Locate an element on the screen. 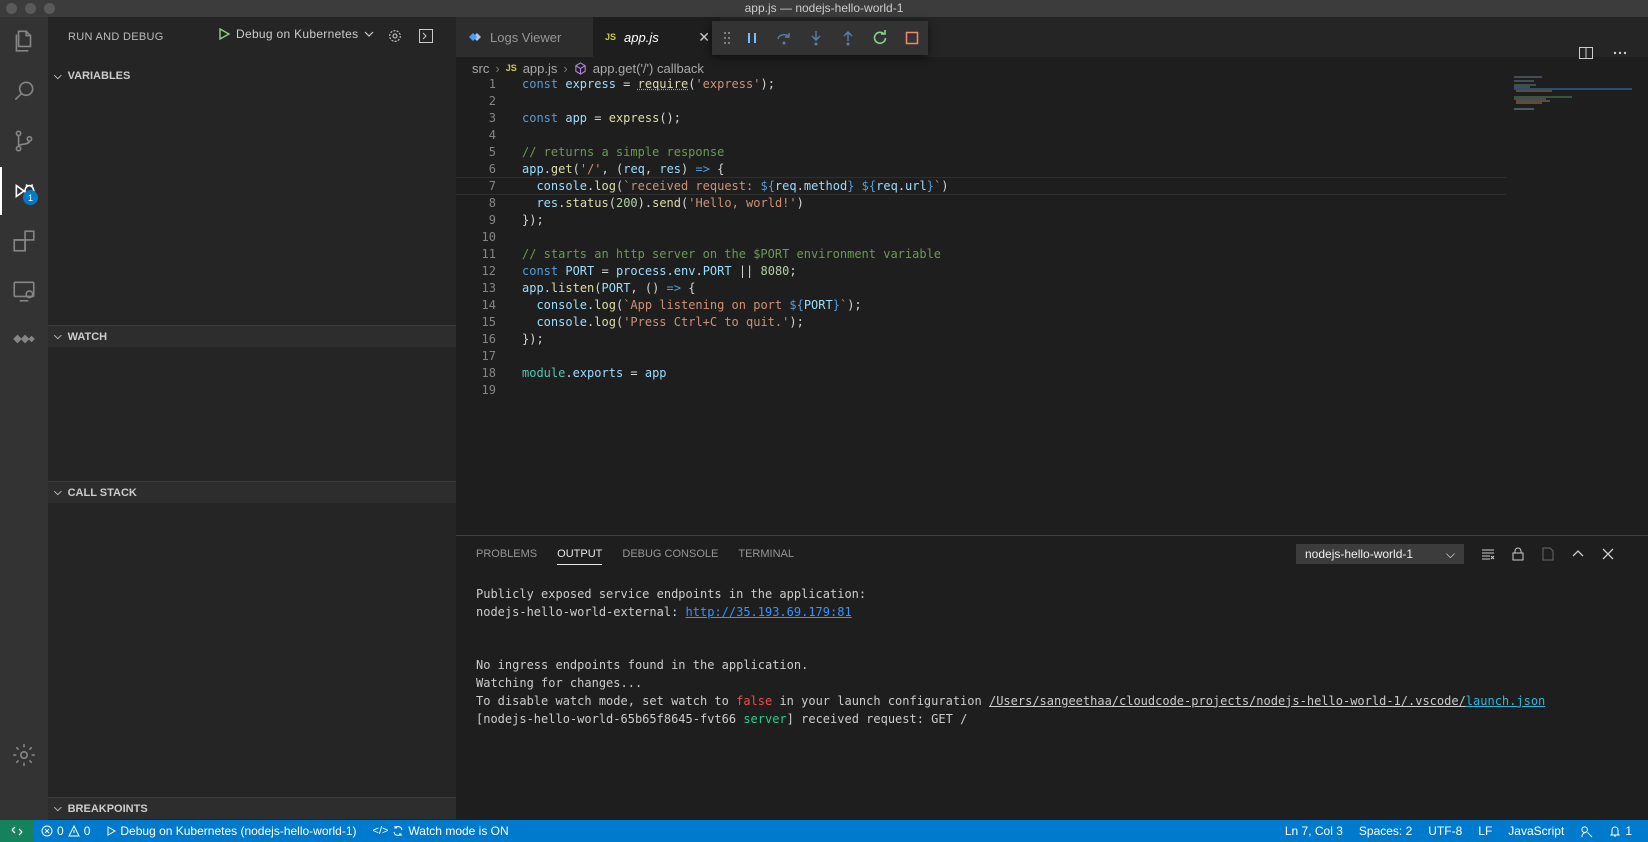  restart-button is located at coordinates (880, 38).